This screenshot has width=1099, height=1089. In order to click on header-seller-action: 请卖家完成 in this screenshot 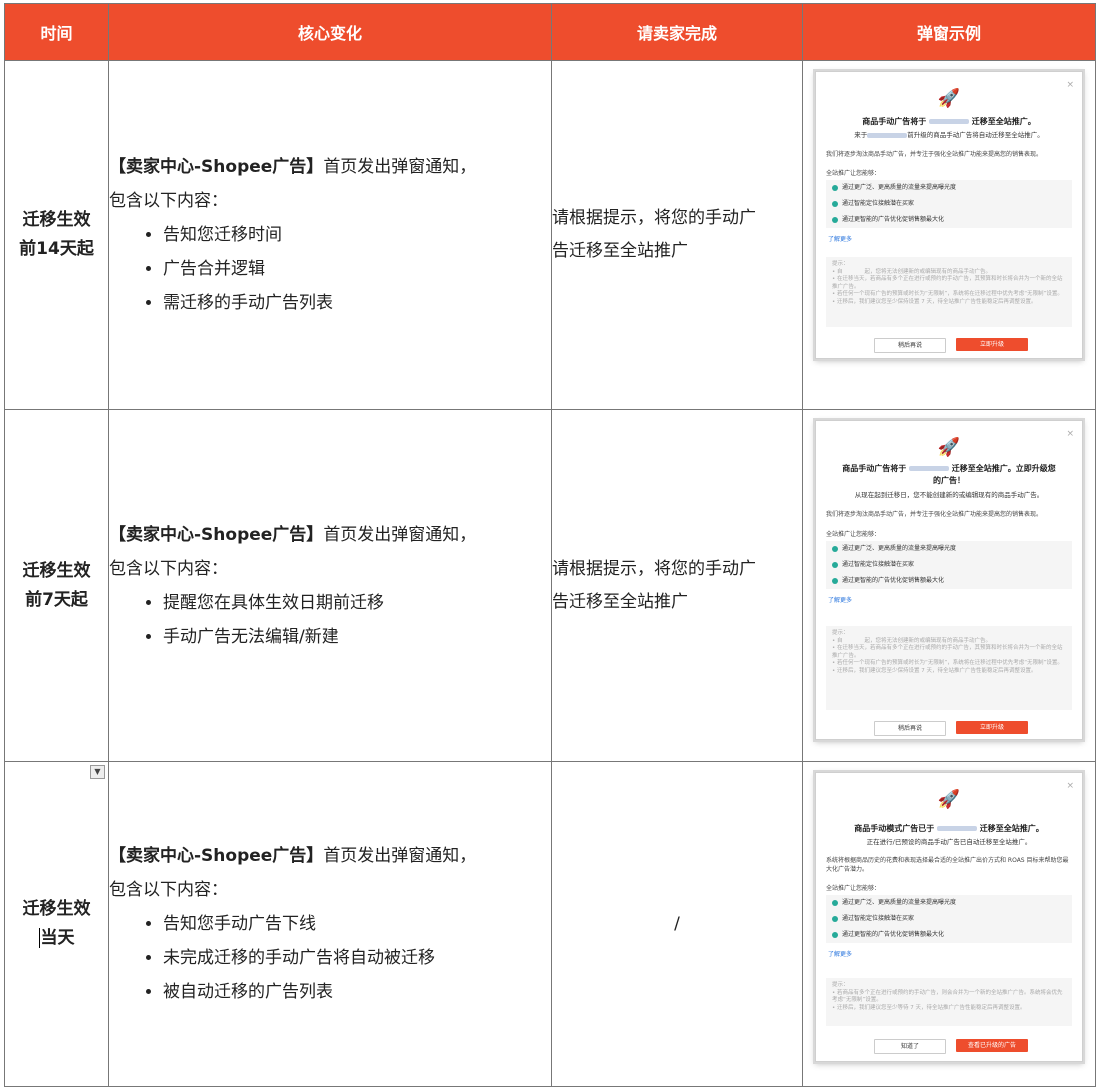, I will do `click(677, 32)`.